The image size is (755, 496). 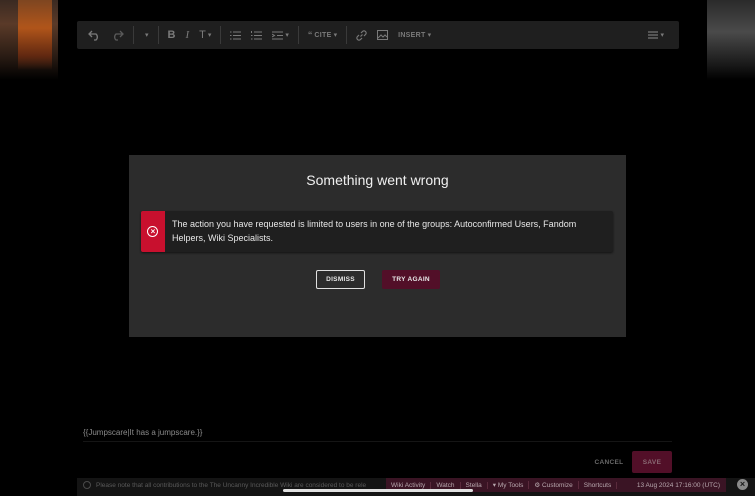 I want to click on link-icon, so click(x=361, y=35).